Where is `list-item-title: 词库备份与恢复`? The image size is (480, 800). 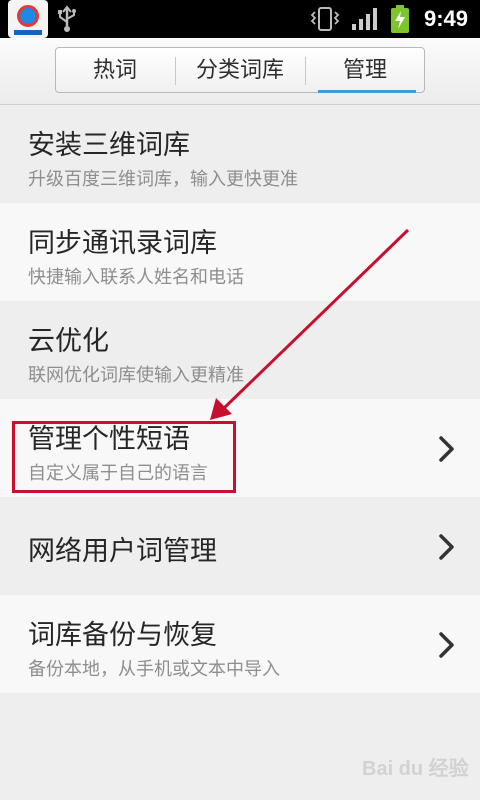
list-item-title: 词库备份与恢复 is located at coordinates (122, 635).